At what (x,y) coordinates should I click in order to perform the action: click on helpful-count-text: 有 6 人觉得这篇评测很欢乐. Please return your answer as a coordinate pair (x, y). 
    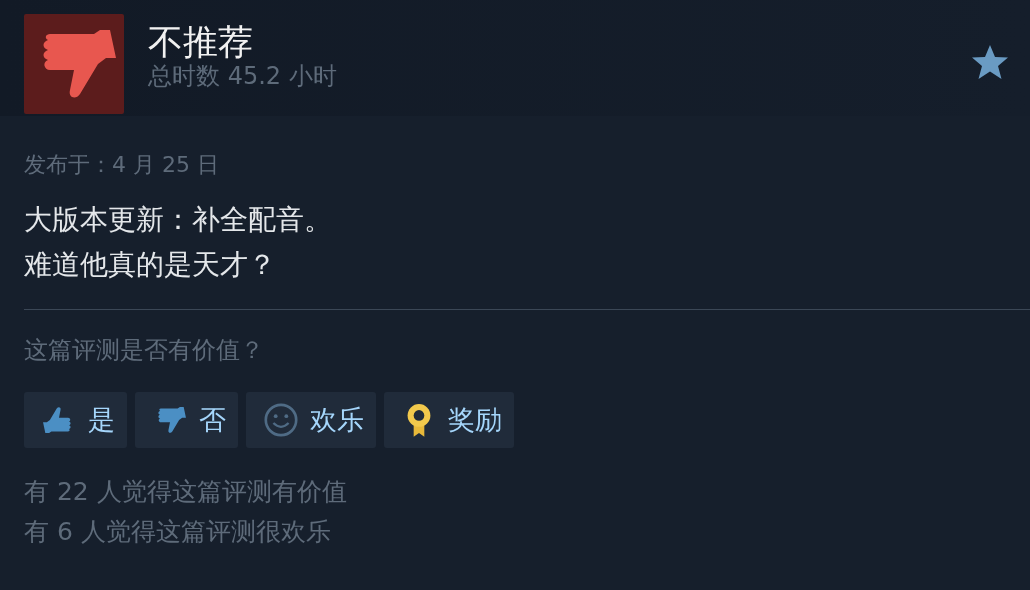
    Looking at the image, I should click on (177, 532).